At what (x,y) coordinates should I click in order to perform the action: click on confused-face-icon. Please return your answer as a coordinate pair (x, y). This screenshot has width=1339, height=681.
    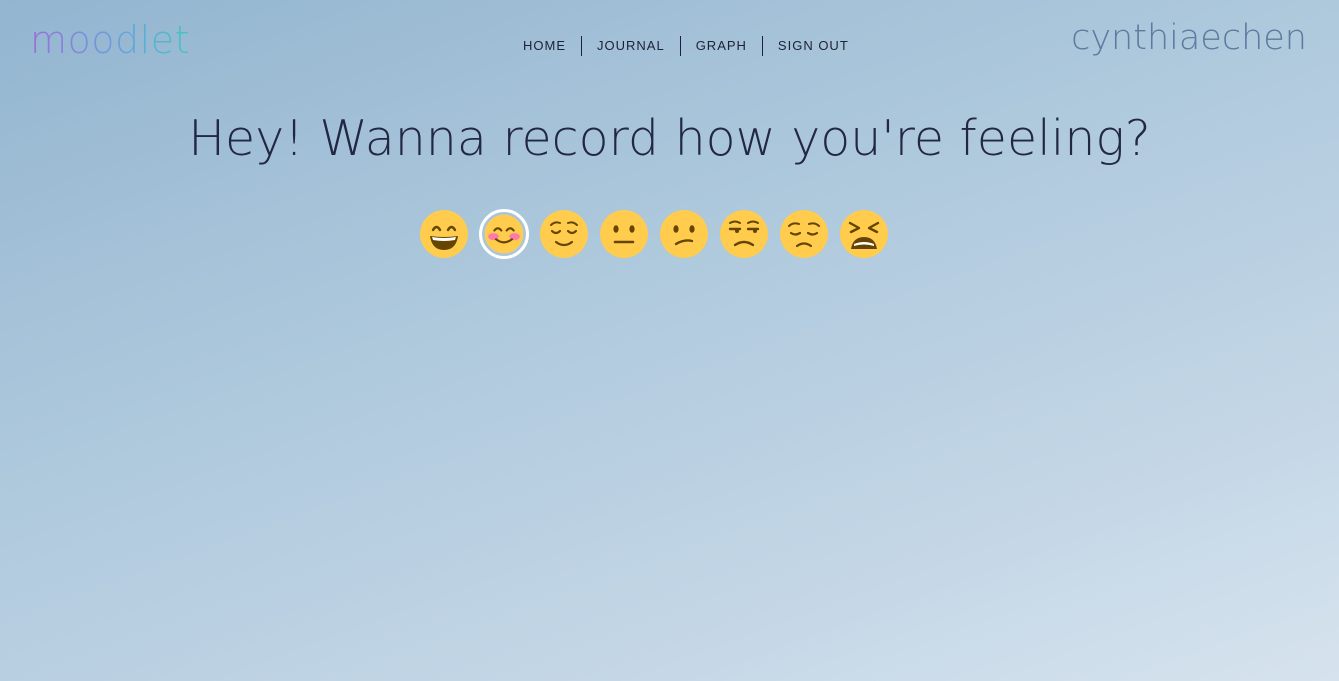
    Looking at the image, I should click on (684, 234).